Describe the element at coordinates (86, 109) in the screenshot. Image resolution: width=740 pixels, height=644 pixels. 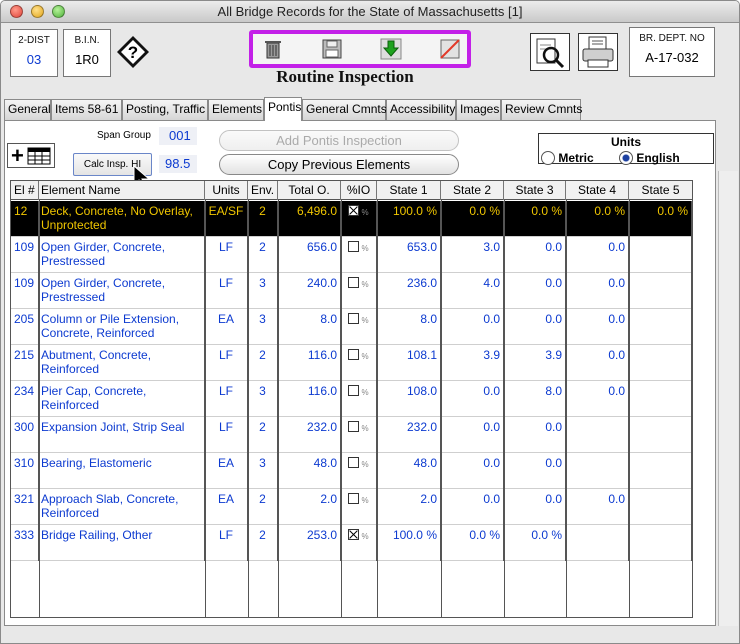
I see `tab-items-58-61: Items 58-61` at that location.